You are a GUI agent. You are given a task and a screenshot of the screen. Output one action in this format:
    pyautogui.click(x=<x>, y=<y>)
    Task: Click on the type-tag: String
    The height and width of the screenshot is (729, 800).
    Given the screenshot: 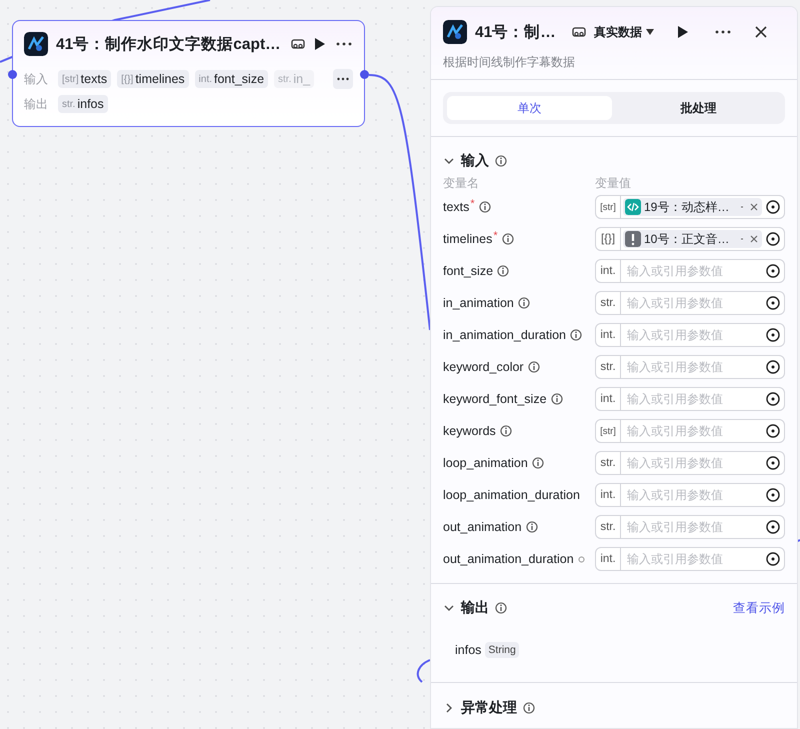 What is the action you would take?
    pyautogui.click(x=502, y=650)
    